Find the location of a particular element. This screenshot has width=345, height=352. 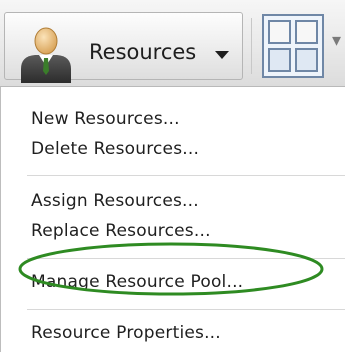

resources-label: Resources is located at coordinates (143, 52).